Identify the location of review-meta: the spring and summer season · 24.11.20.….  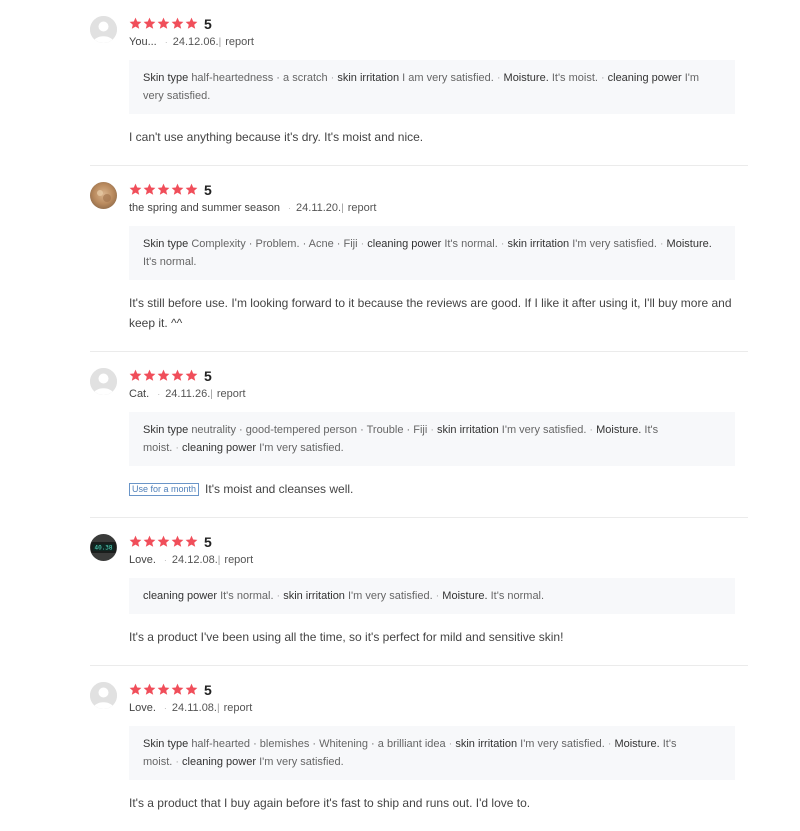
(438, 208).